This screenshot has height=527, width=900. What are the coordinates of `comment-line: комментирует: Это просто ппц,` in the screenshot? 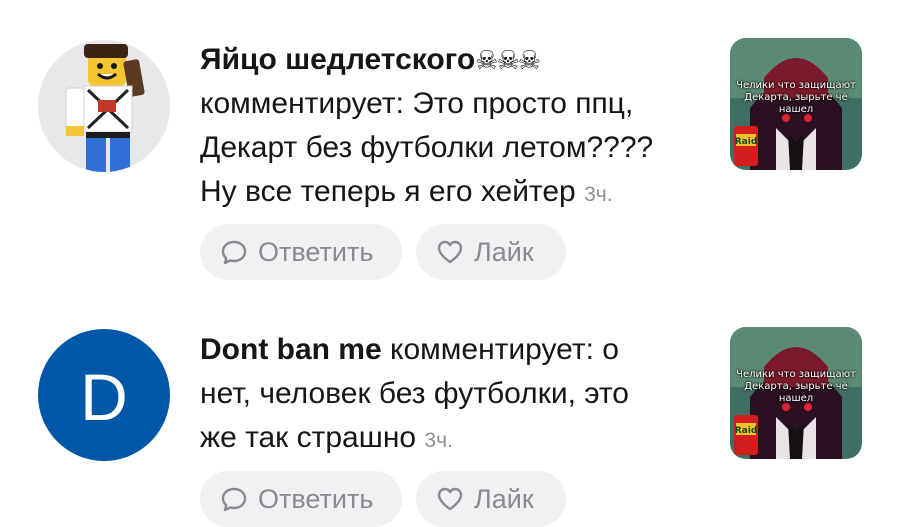 It's located at (417, 103).